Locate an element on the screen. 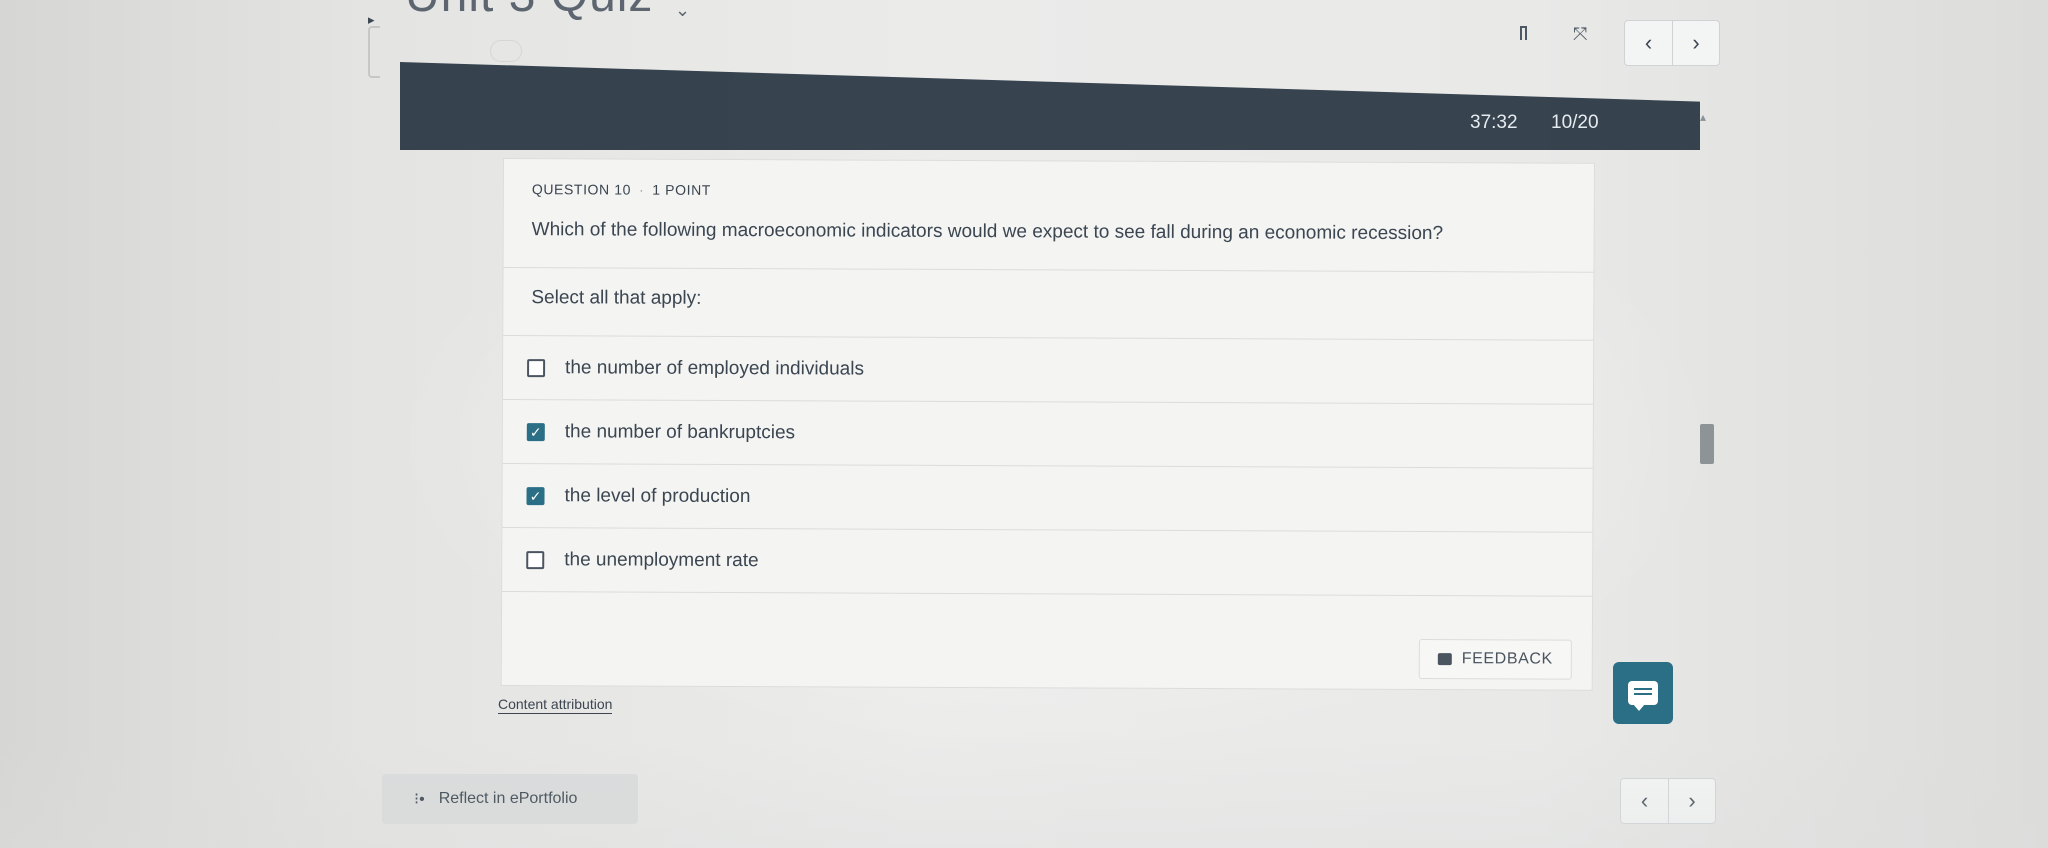 The height and width of the screenshot is (848, 2048). logo-icon is located at coordinates (506, 51).